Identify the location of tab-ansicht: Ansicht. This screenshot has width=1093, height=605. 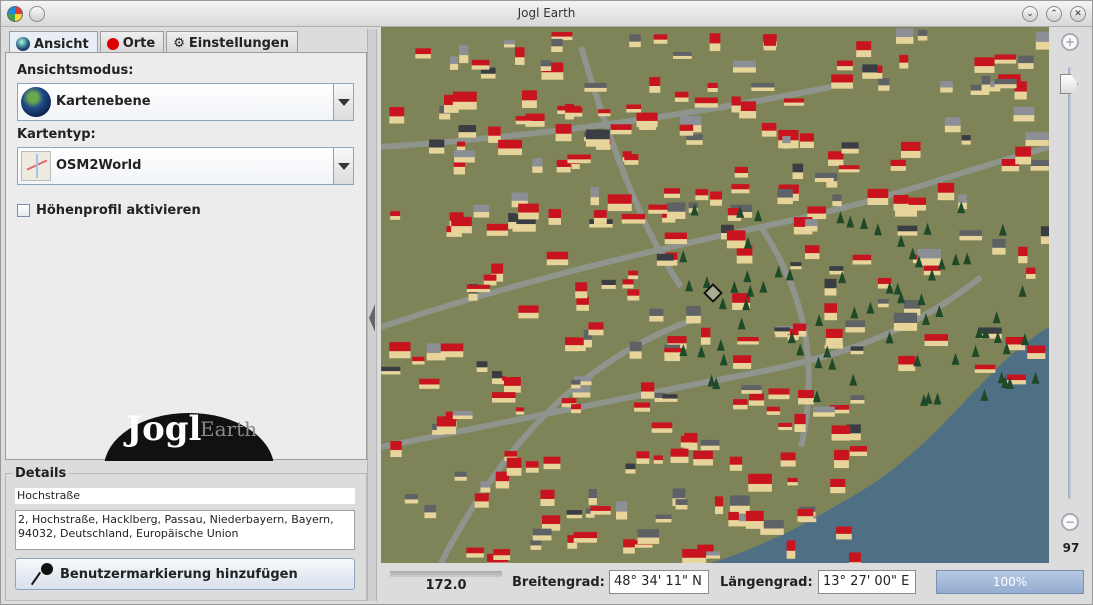
(53, 42).